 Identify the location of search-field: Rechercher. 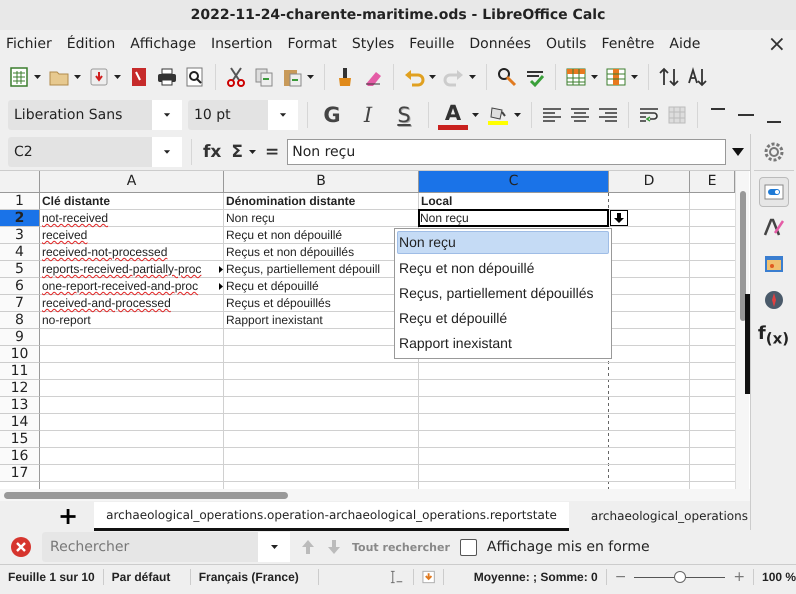
(150, 547).